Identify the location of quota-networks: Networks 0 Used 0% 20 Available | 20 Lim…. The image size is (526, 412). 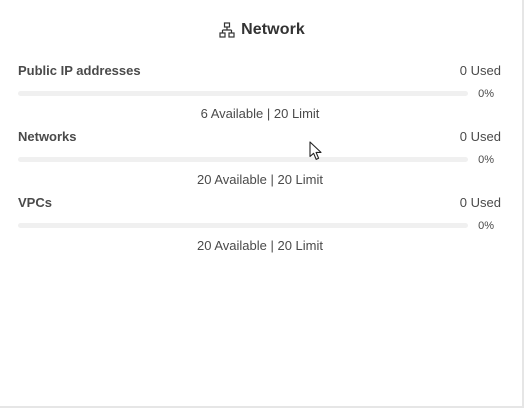
(260, 160).